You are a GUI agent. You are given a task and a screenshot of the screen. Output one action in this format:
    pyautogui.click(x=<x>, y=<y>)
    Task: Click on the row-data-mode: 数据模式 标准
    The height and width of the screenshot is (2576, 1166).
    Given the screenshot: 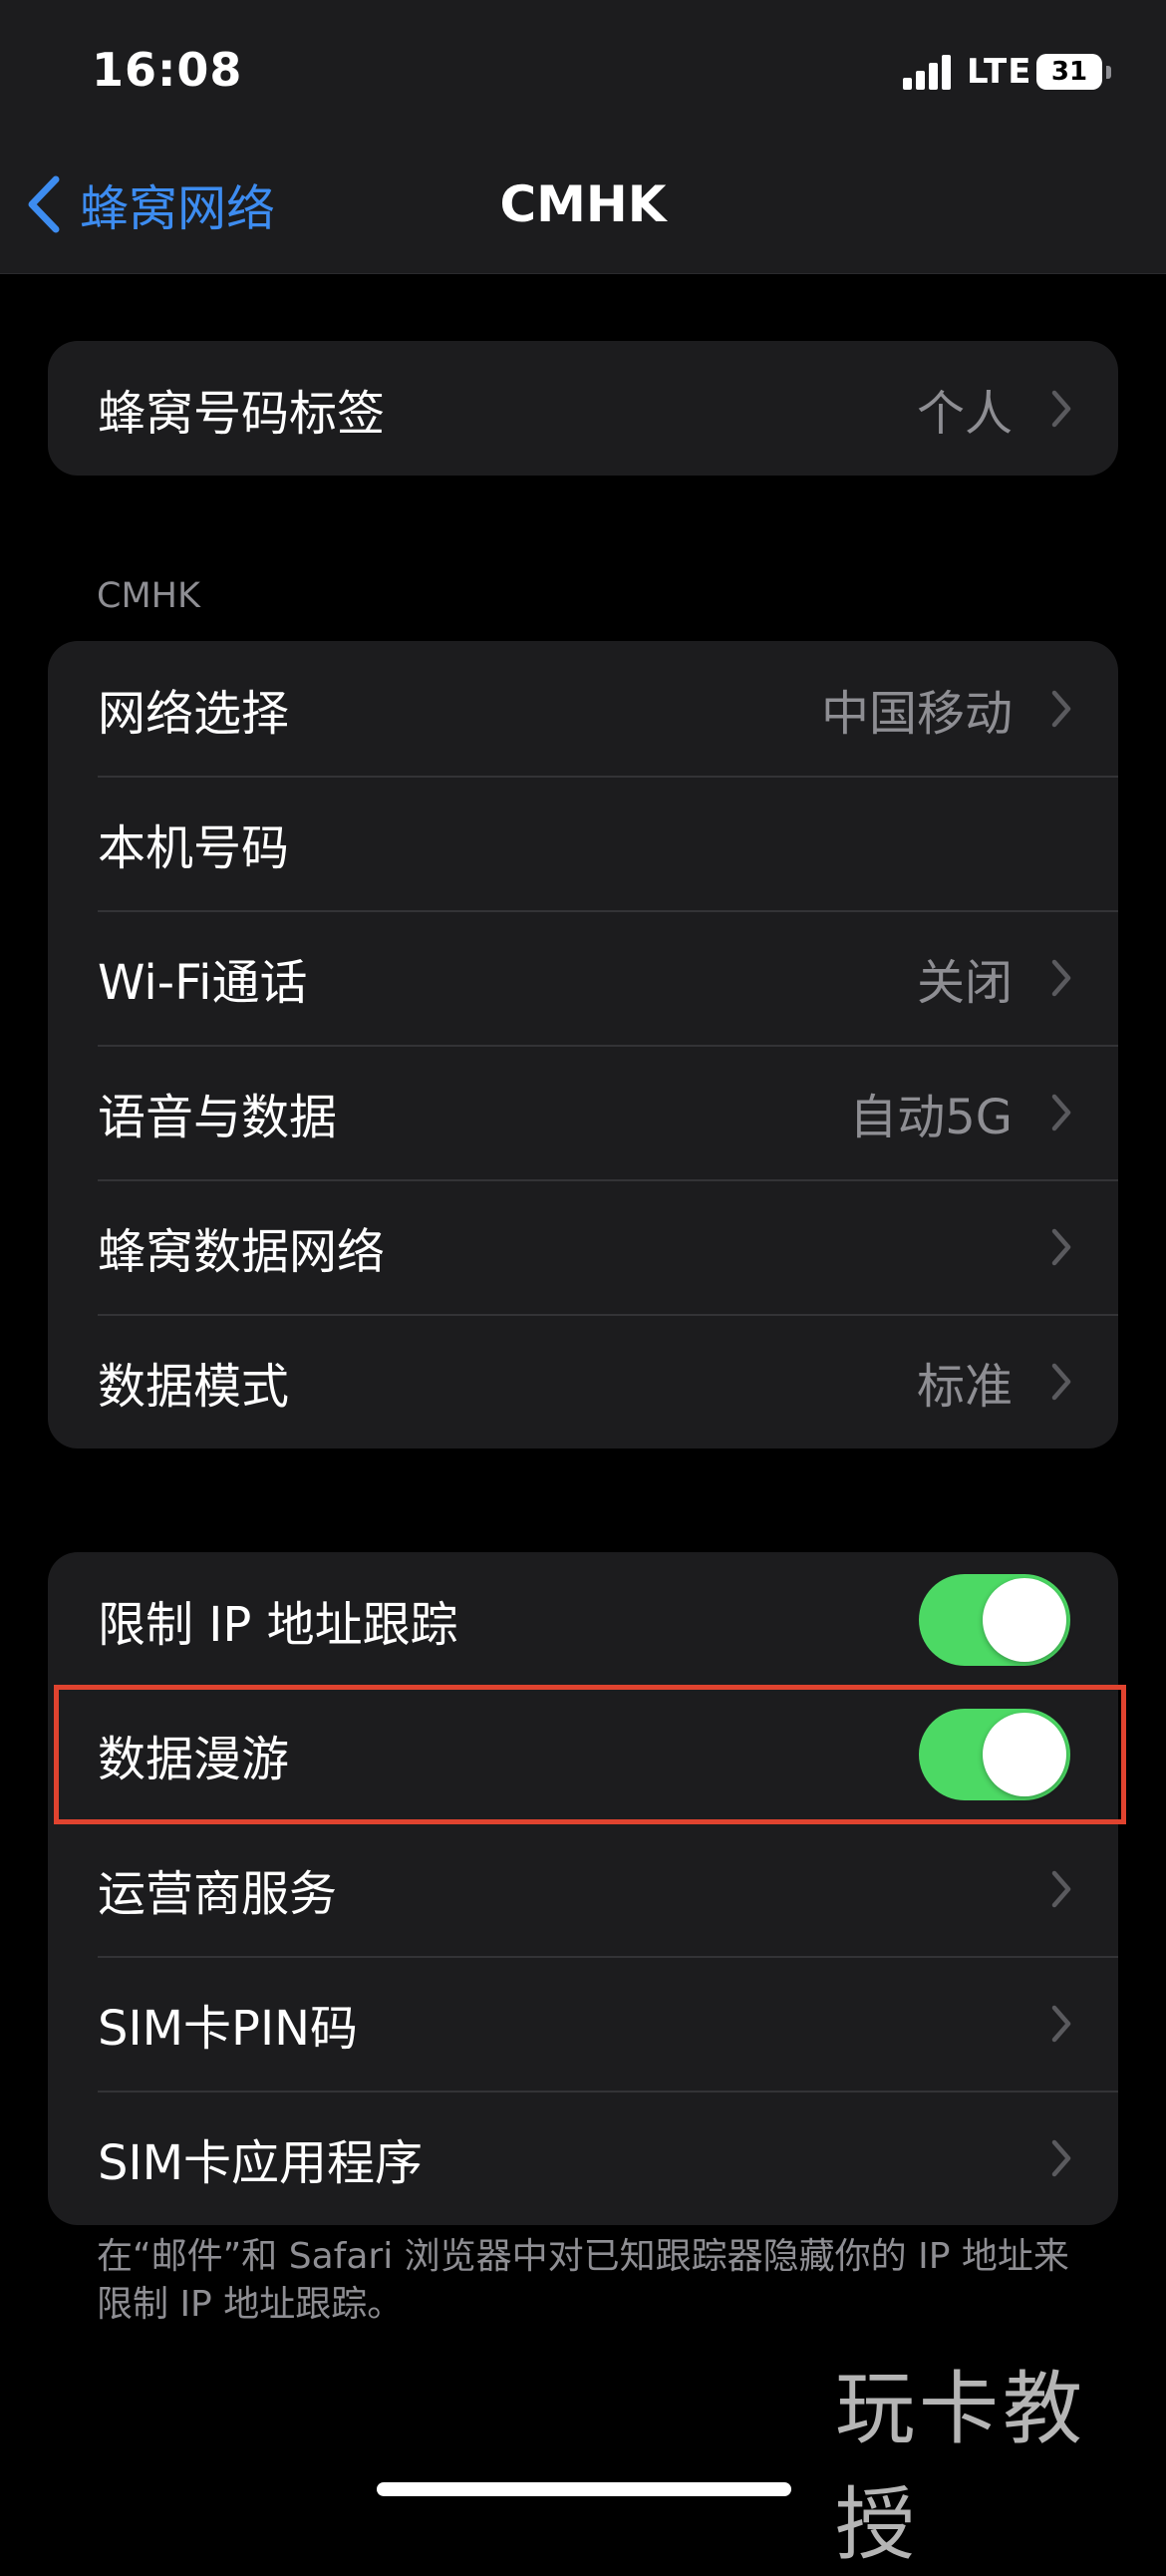 What is the action you would take?
    pyautogui.click(x=583, y=1381)
    